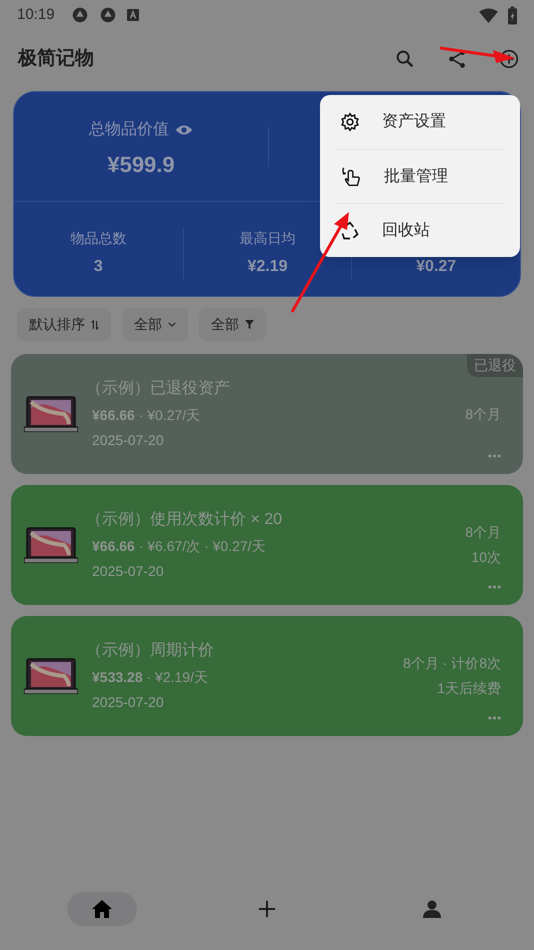 This screenshot has height=950, width=534. Describe the element at coordinates (350, 230) in the screenshot. I see `recycle-icon` at that location.